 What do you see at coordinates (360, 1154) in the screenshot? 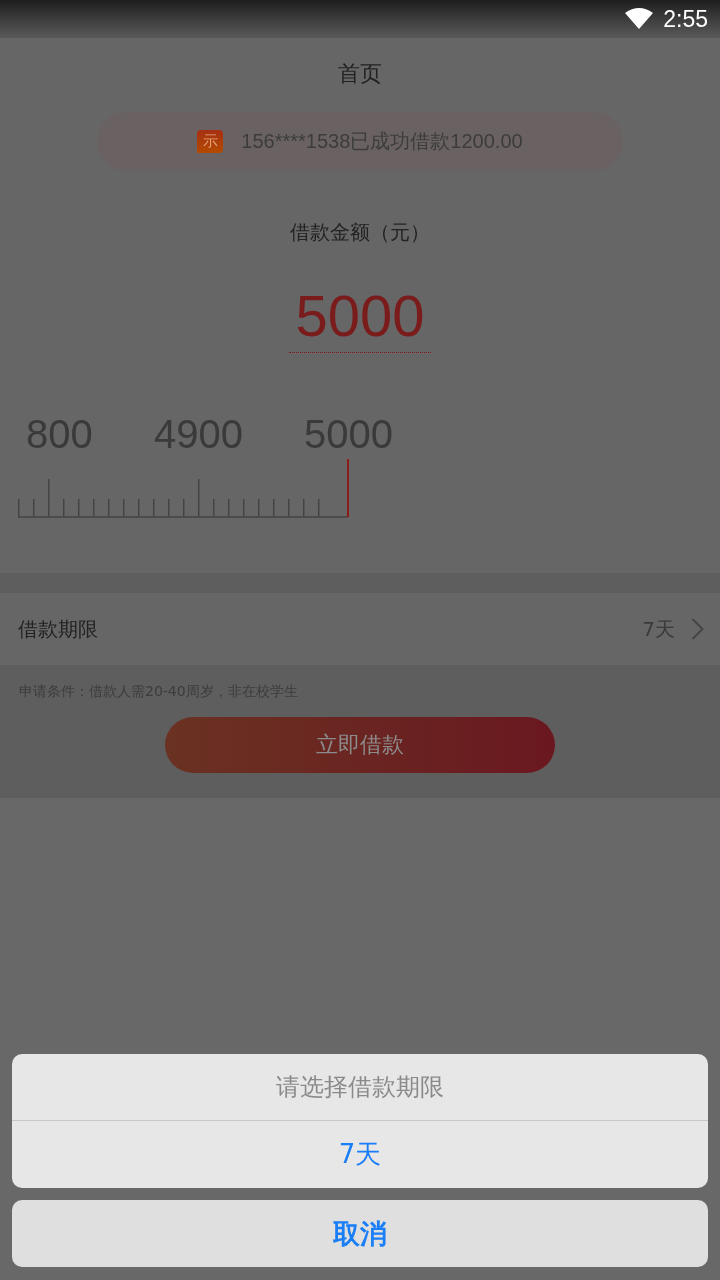
I see `sheet-option: 7天` at bounding box center [360, 1154].